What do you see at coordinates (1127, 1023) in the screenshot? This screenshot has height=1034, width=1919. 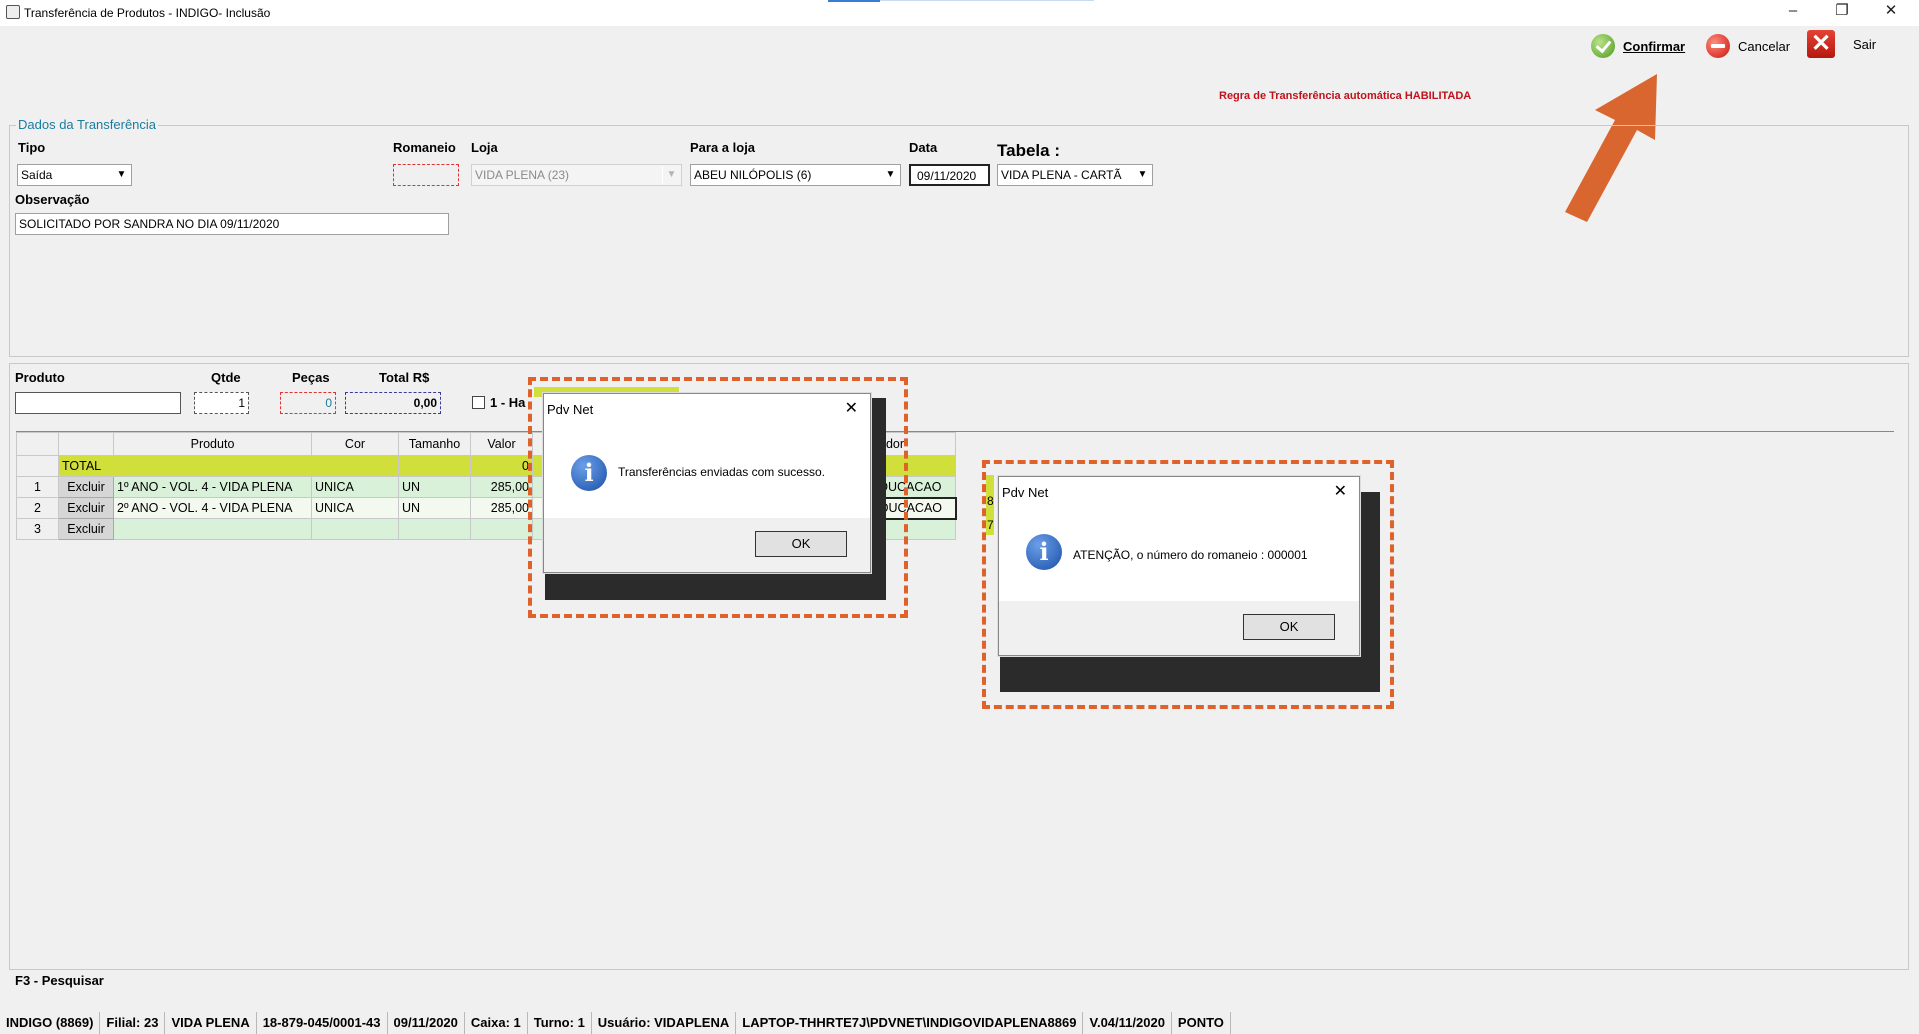 I see `status-version: V.04/11/2020` at bounding box center [1127, 1023].